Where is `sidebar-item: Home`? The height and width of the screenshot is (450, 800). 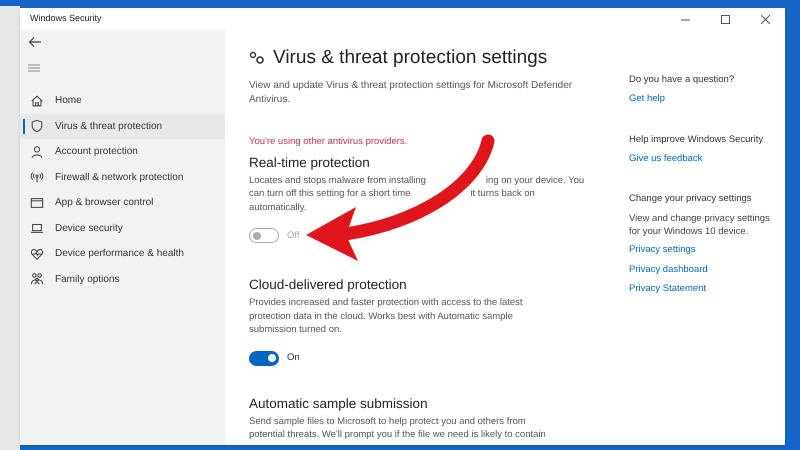 sidebar-item: Home is located at coordinates (122, 101).